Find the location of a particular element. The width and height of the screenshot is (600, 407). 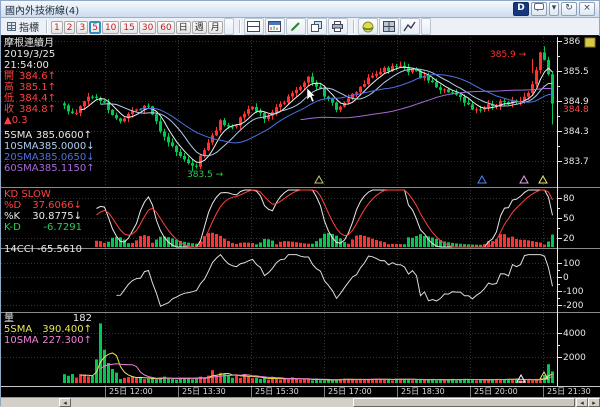

svg-text: 100 is located at coordinates (571, 264).